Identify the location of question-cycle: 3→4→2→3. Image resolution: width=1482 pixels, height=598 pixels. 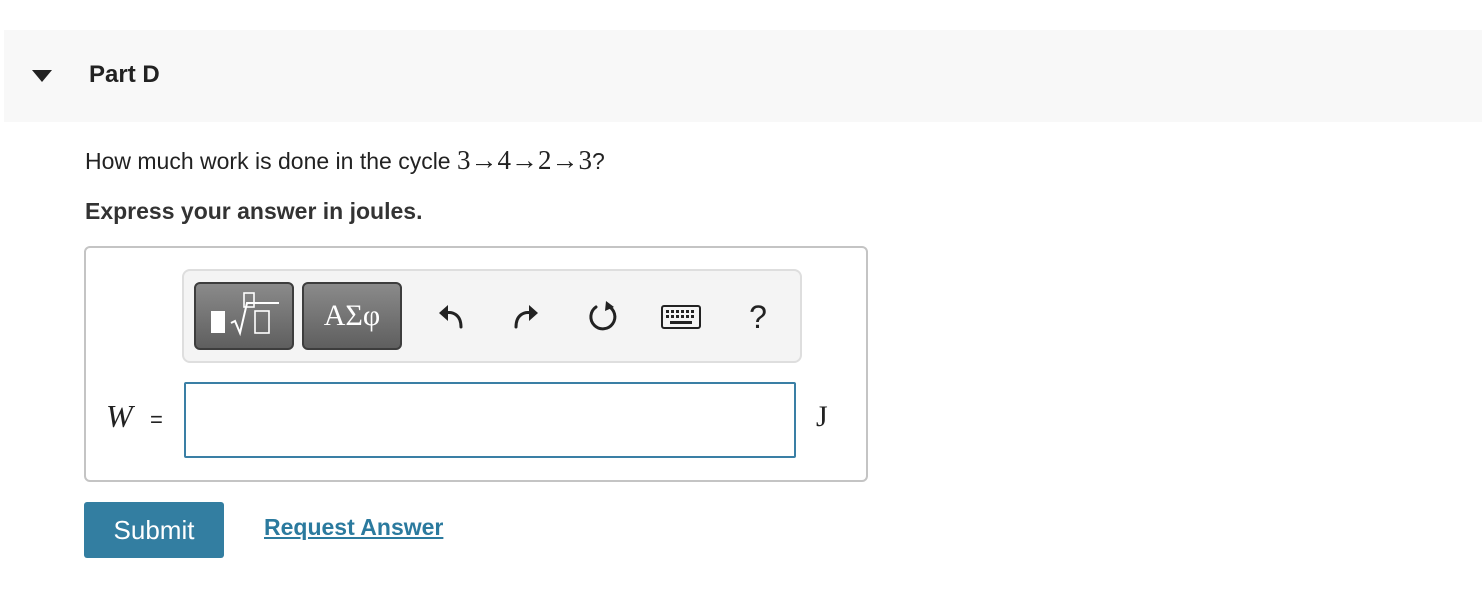
(524, 160).